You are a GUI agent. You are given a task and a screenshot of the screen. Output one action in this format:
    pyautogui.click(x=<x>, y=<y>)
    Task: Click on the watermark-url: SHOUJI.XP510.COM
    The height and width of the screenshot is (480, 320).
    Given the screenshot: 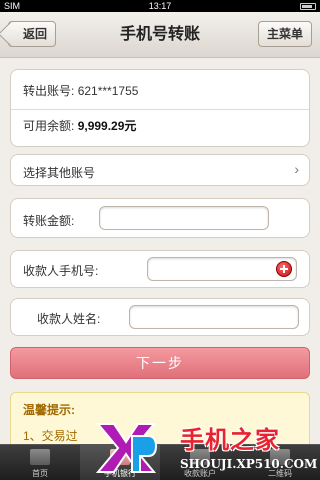 What is the action you would take?
    pyautogui.click(x=249, y=464)
    